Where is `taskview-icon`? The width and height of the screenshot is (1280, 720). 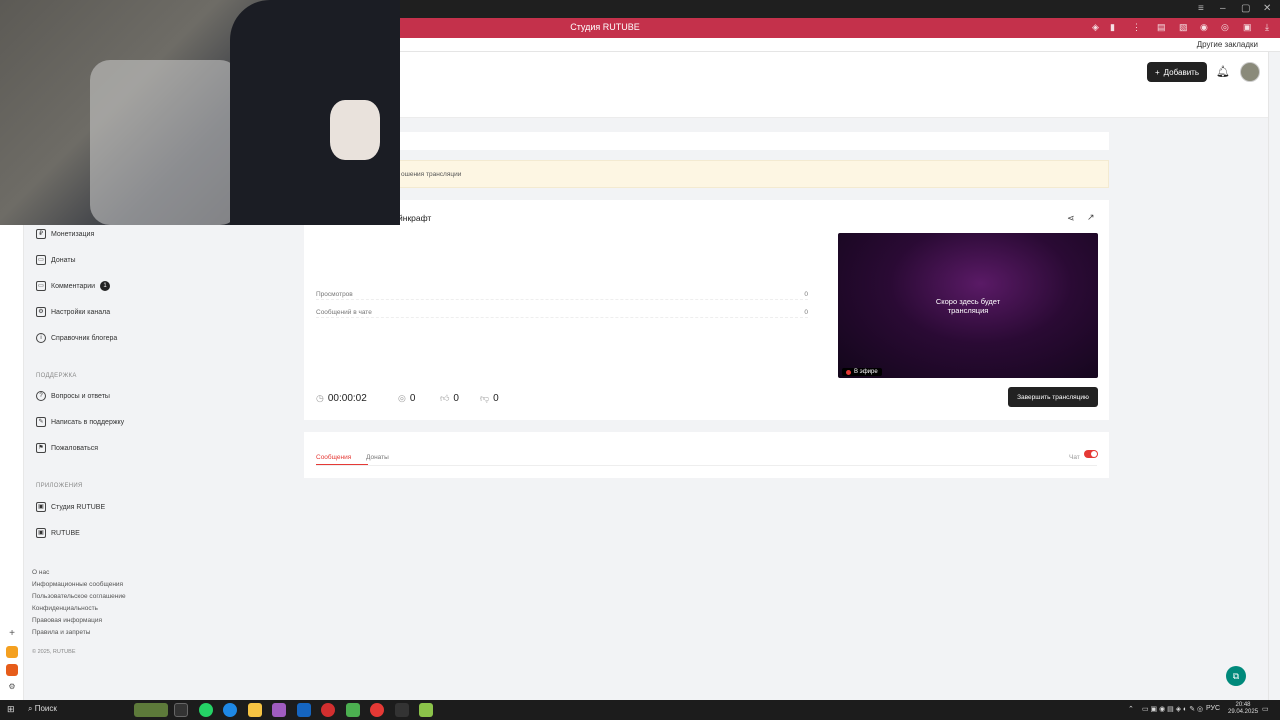 taskview-icon is located at coordinates (181, 710).